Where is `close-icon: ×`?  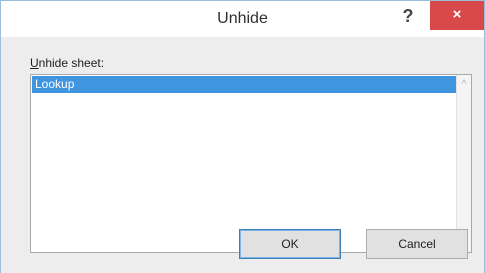
close-icon: × is located at coordinates (457, 14).